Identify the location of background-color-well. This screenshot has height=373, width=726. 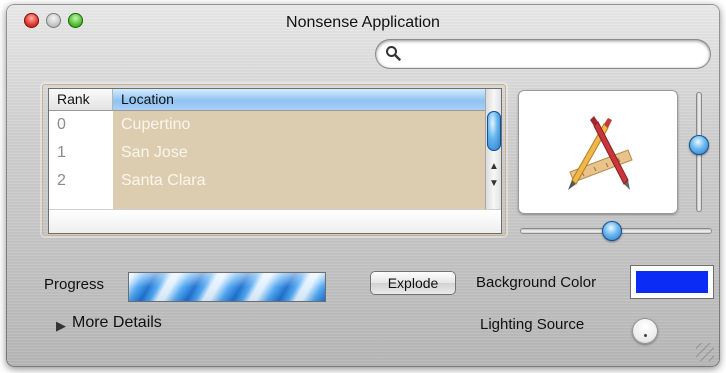
(672, 282).